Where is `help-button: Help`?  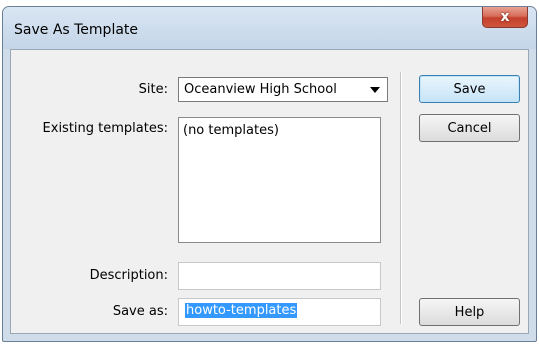 help-button: Help is located at coordinates (469, 312).